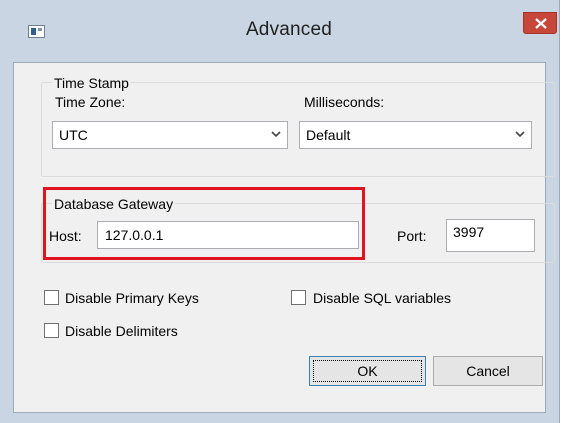  What do you see at coordinates (328, 135) in the screenshot?
I see `milliseconds-select-value: Default` at bounding box center [328, 135].